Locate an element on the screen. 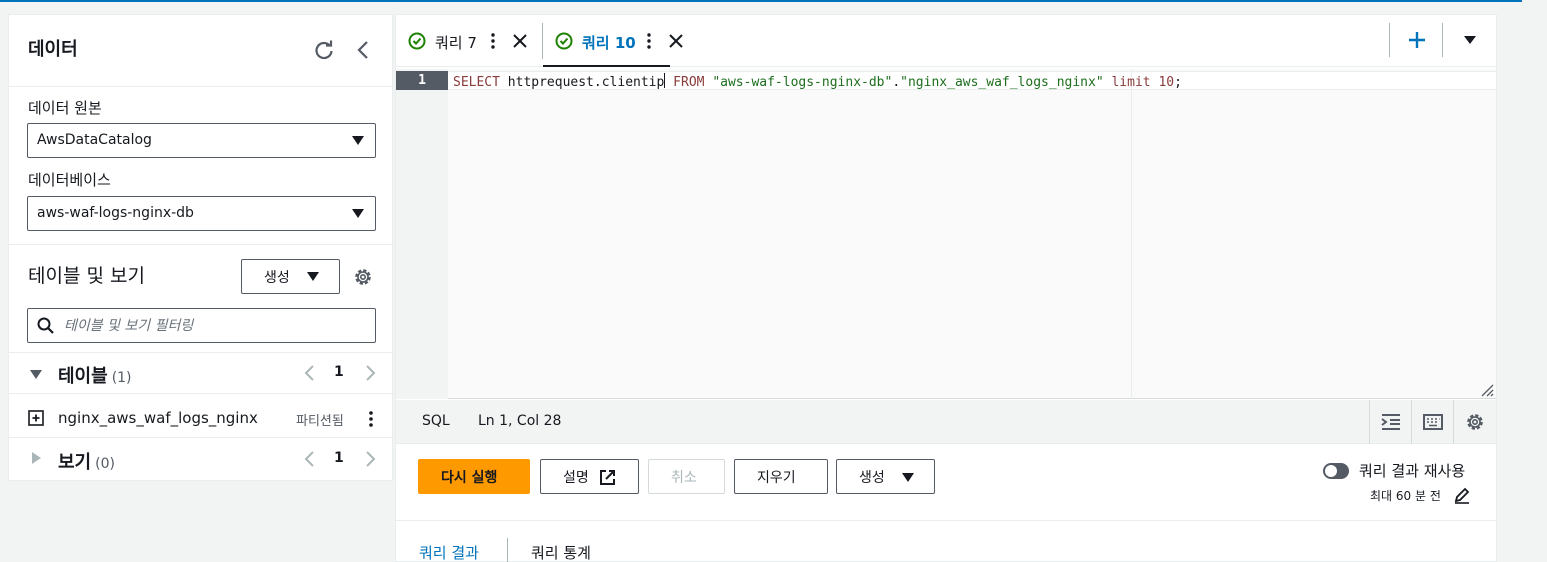 The height and width of the screenshot is (562, 1547). format-indent-icon is located at coordinates (1391, 422).